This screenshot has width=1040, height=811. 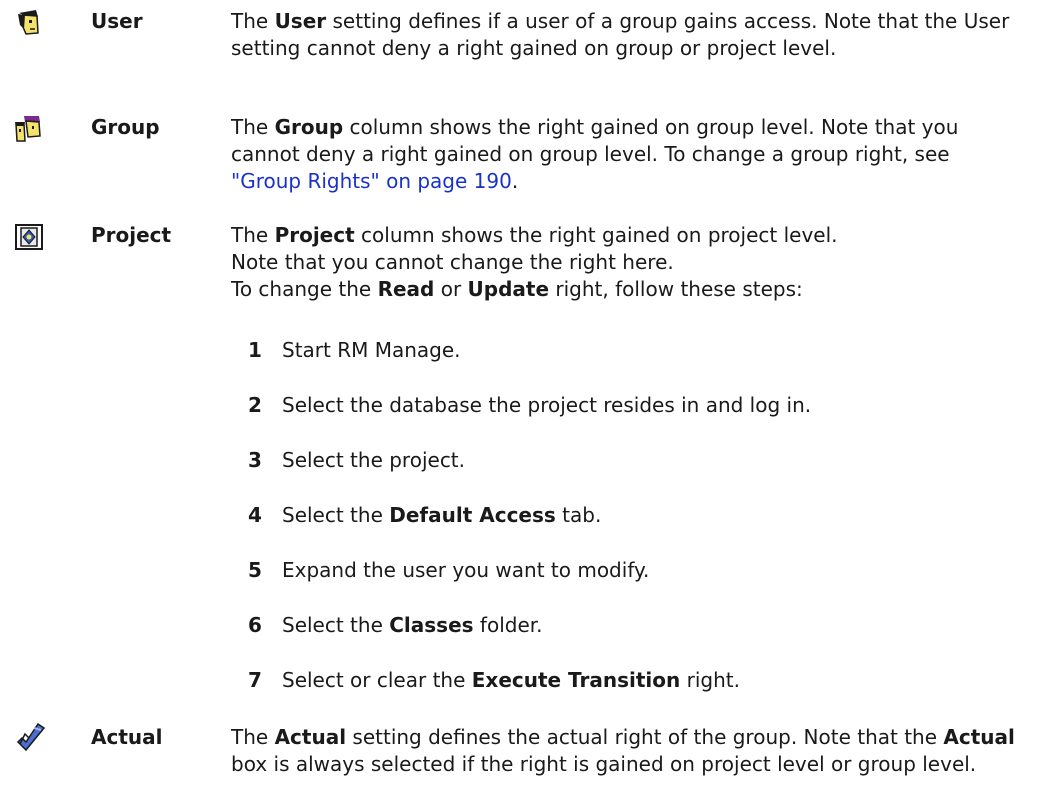 I want to click on group-rights-link: "Group Rights" on page 190, so click(x=371, y=181).